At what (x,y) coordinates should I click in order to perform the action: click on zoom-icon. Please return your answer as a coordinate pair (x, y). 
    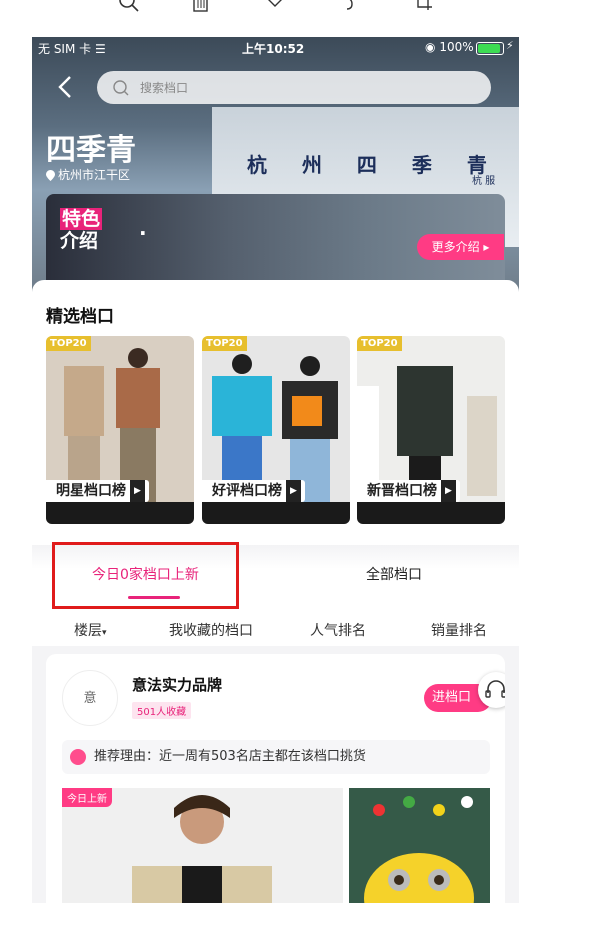
    Looking at the image, I should click on (129, 8).